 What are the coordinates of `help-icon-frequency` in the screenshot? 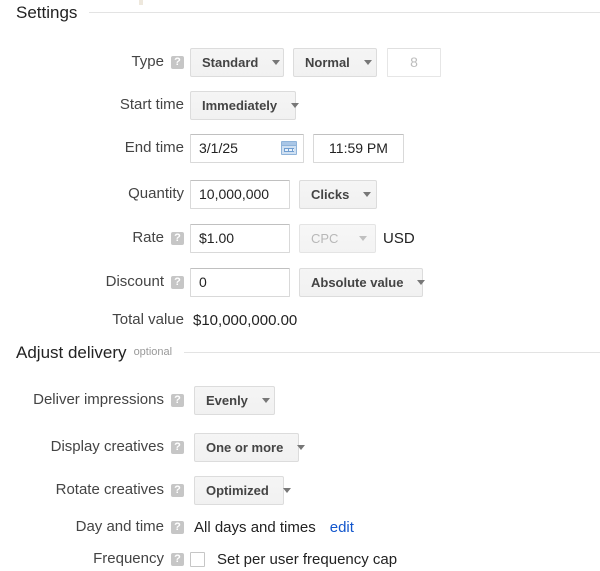 It's located at (177, 559).